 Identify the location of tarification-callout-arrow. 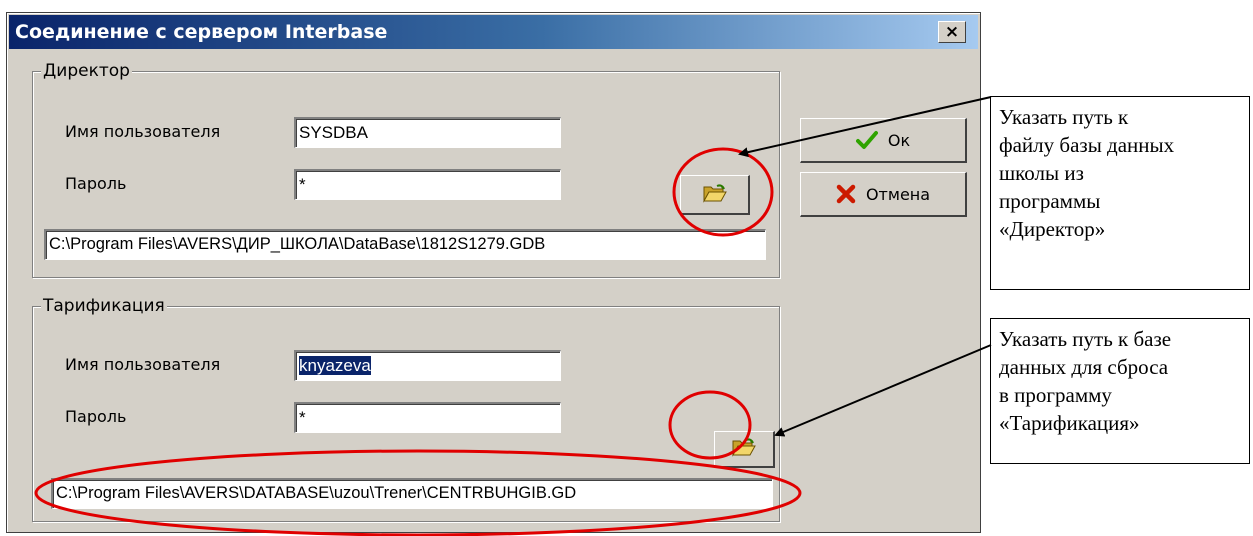
(883, 390).